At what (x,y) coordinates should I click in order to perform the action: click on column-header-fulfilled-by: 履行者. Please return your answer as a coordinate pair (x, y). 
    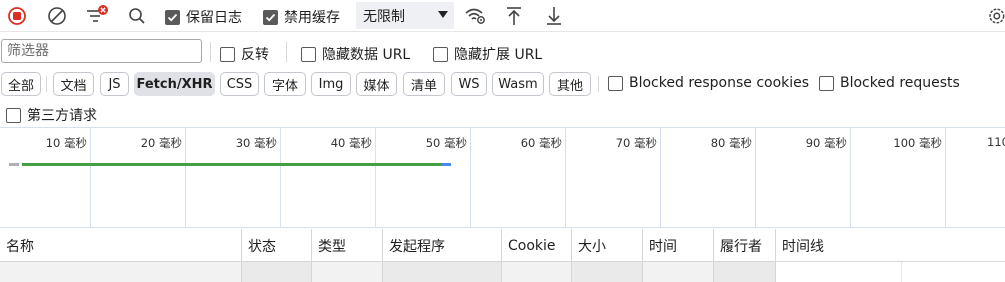
    Looking at the image, I should click on (745, 245).